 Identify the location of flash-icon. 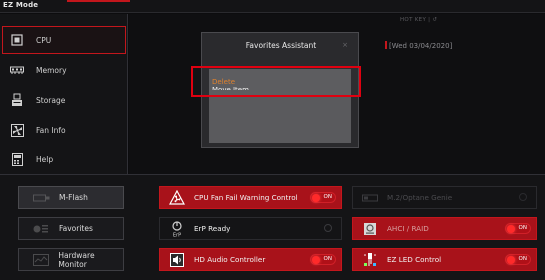
(42, 198).